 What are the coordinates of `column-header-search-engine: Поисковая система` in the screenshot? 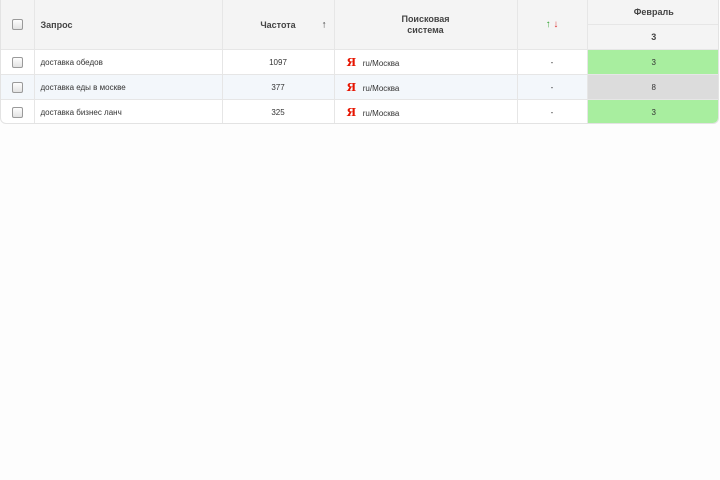 It's located at (426, 25).